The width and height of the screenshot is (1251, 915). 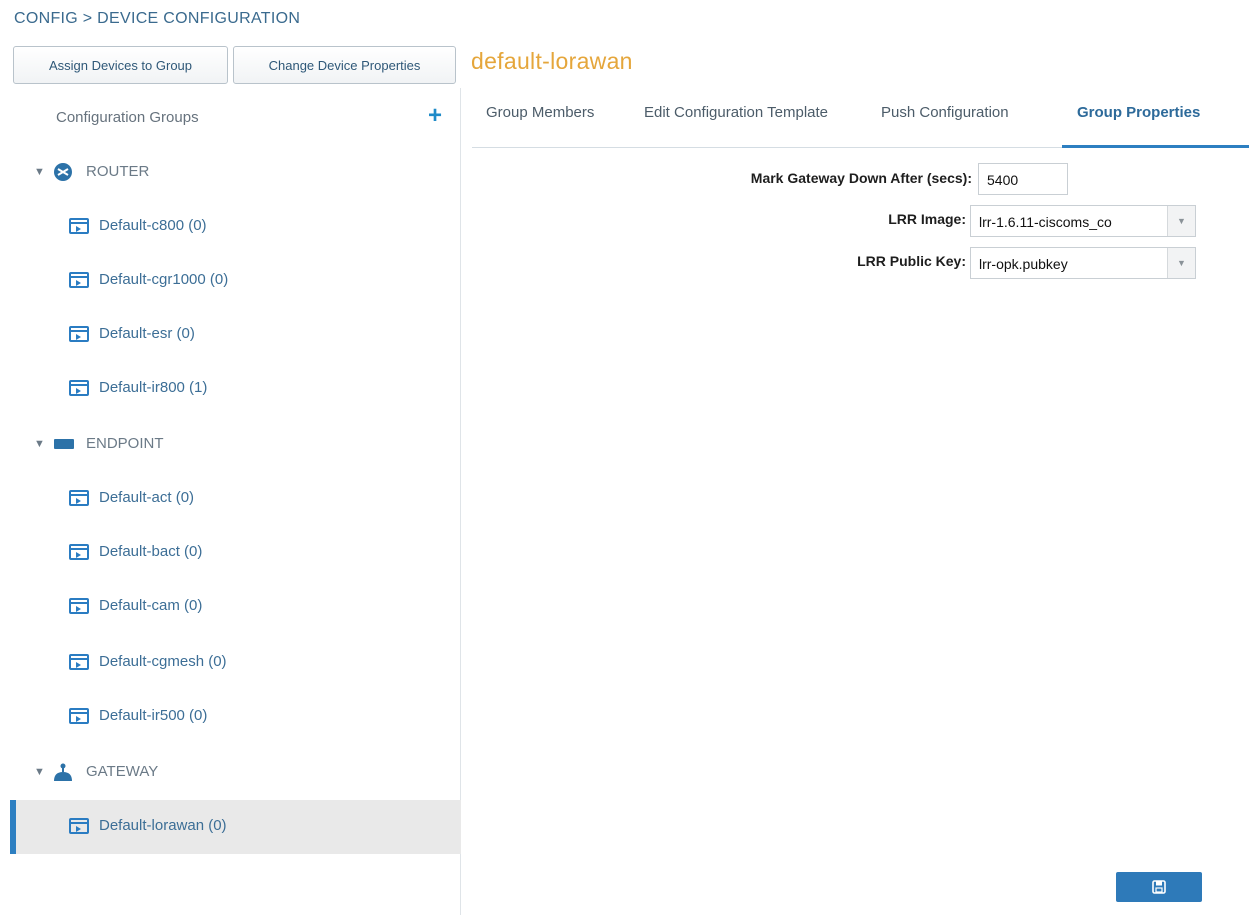 I want to click on category-gateway: ▼ GATEWAY, so click(x=235, y=773).